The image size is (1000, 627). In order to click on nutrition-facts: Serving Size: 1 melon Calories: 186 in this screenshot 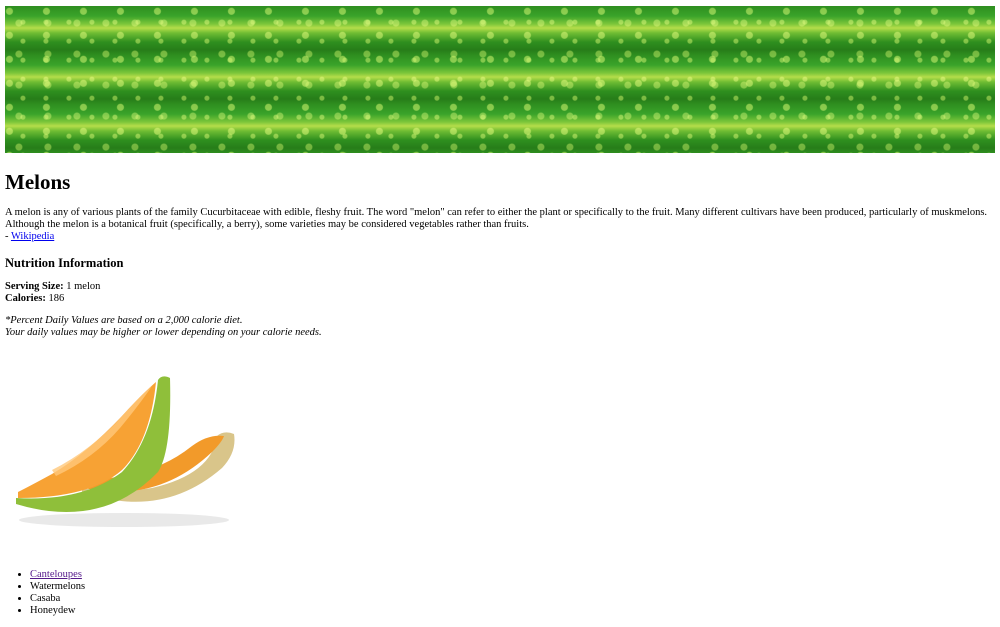, I will do `click(52, 293)`.